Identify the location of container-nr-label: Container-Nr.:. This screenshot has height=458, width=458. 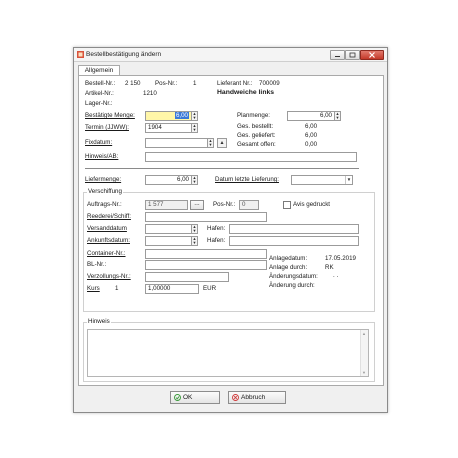
(106, 253).